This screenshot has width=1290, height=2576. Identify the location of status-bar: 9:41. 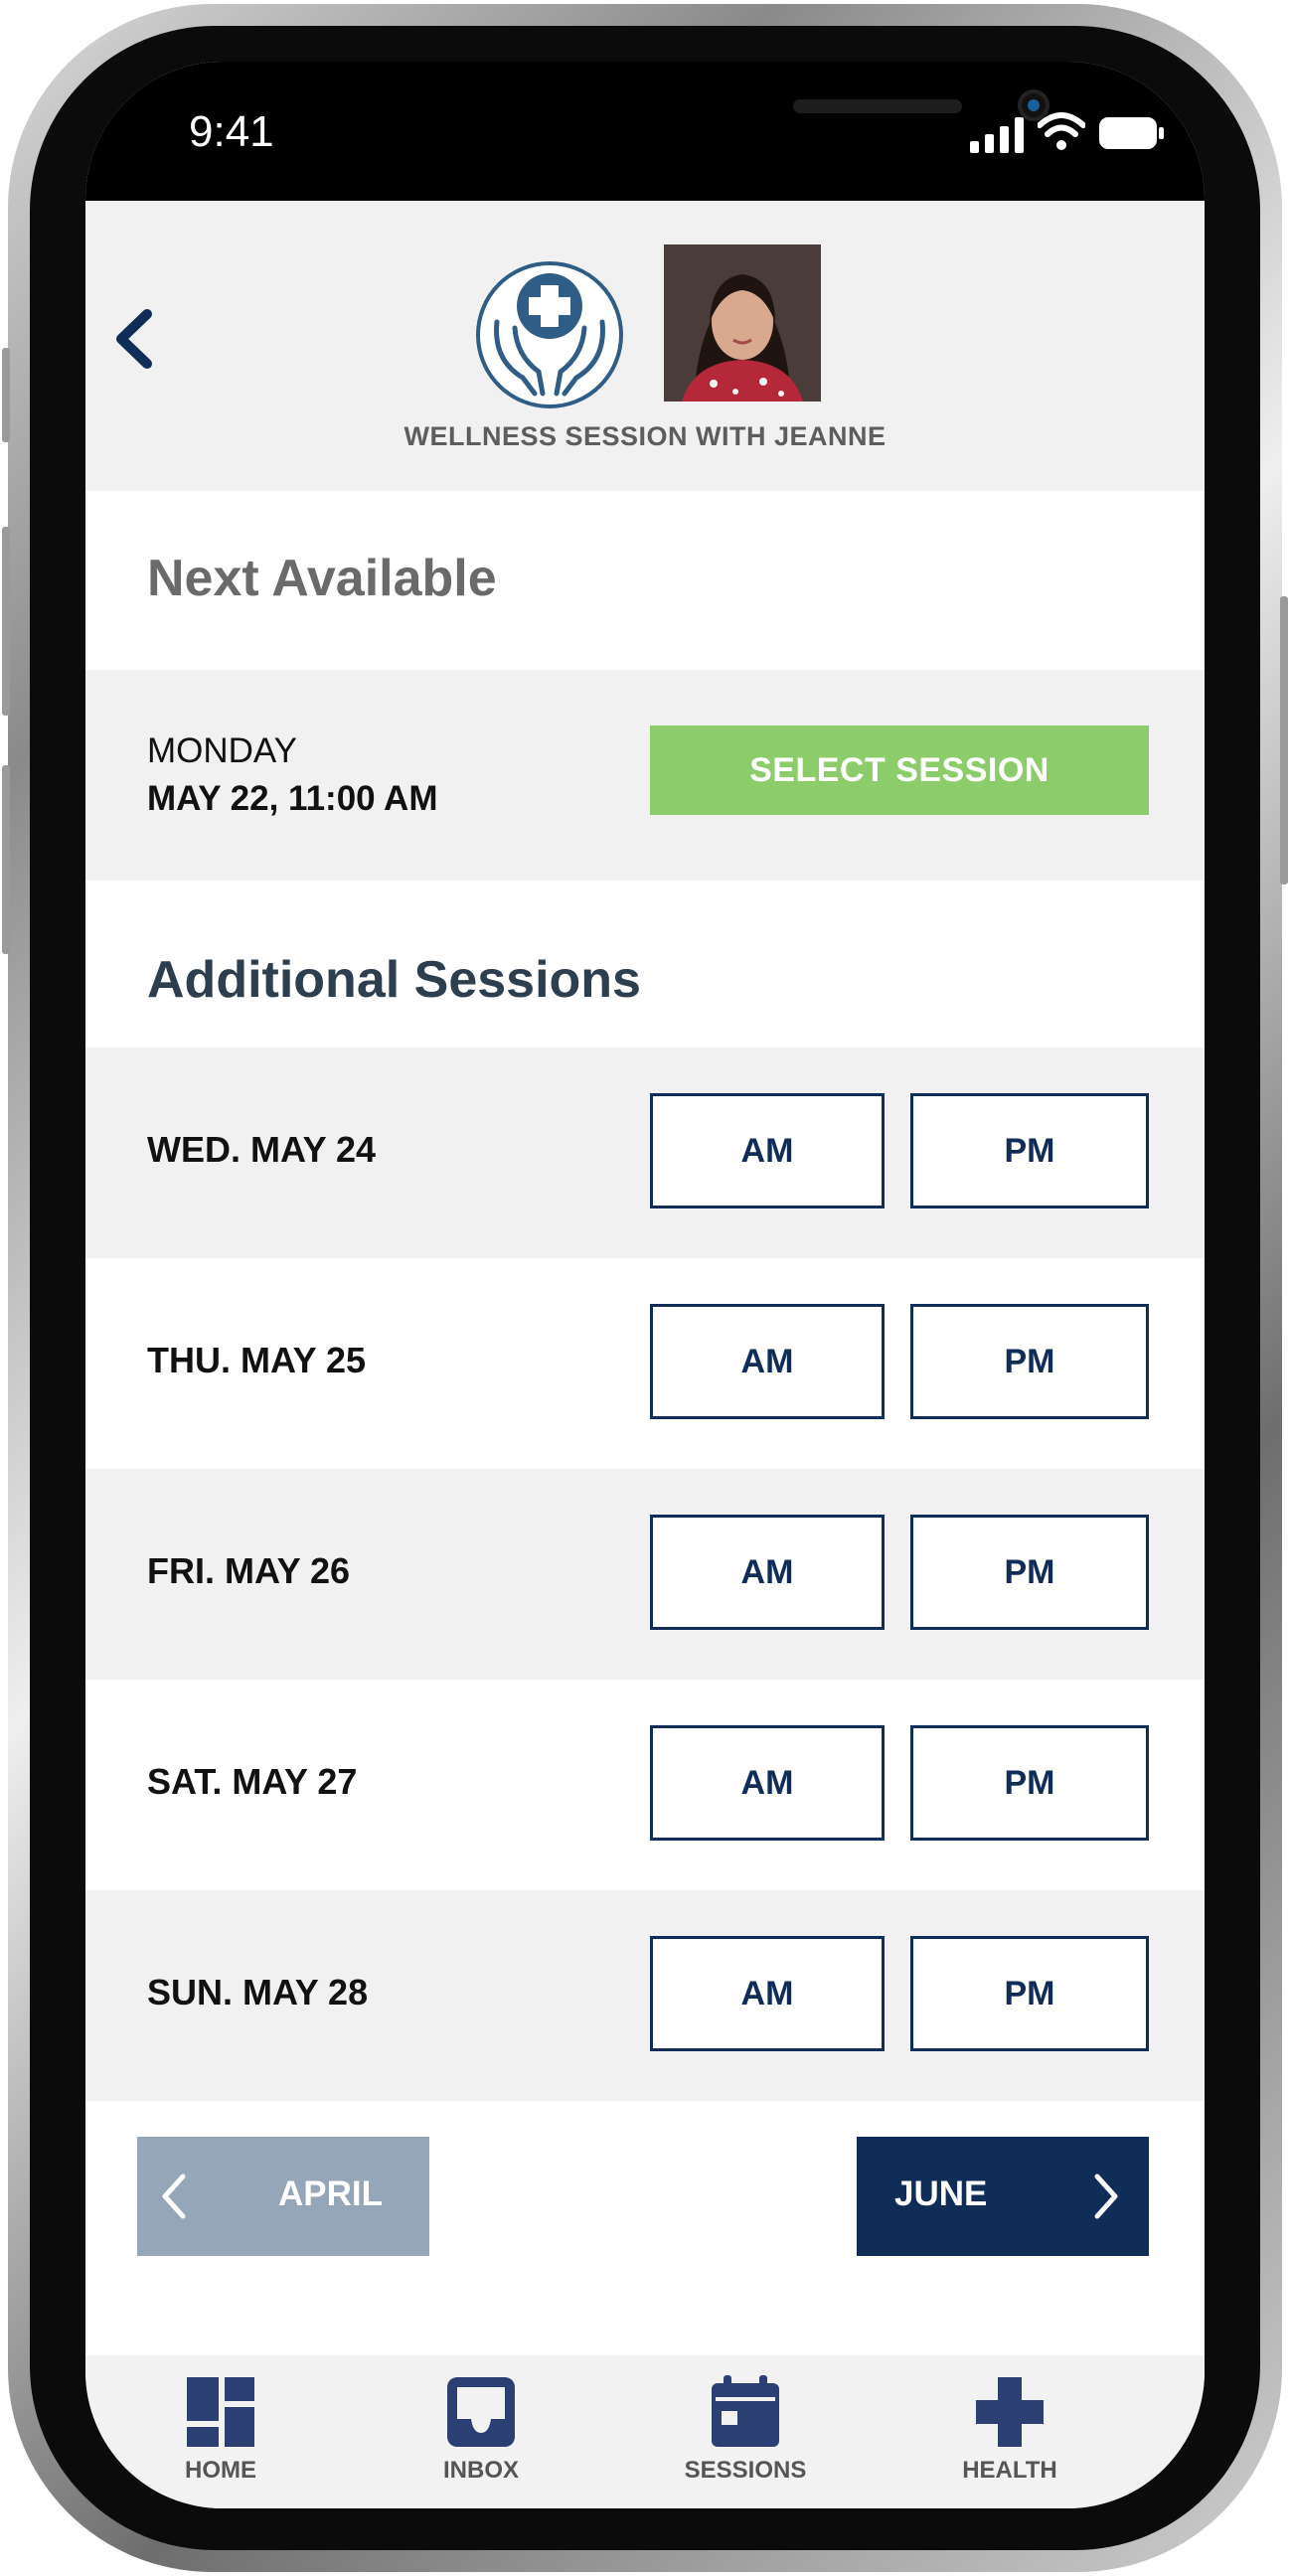
(645, 131).